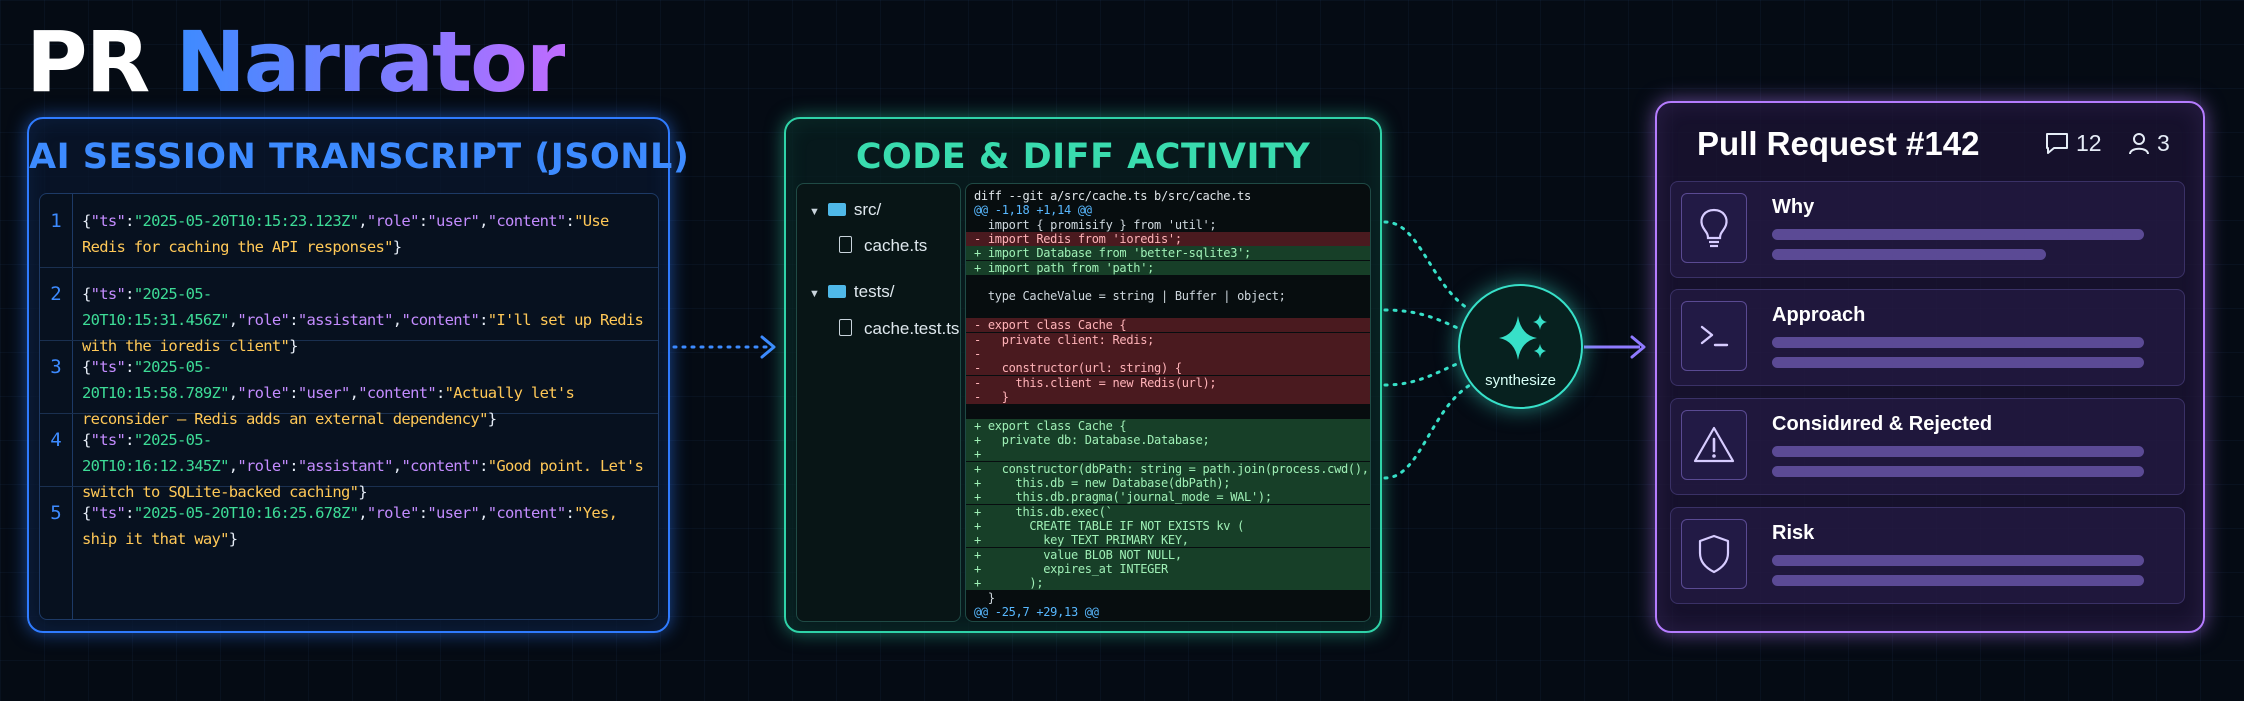  I want to click on lightbulb-icon, so click(1714, 228).